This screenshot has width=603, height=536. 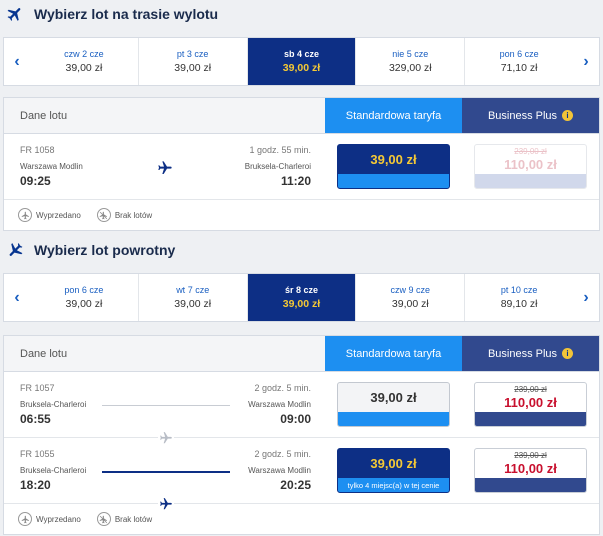 What do you see at coordinates (410, 68) in the screenshot?
I see `date-price: 329,00 zł` at bounding box center [410, 68].